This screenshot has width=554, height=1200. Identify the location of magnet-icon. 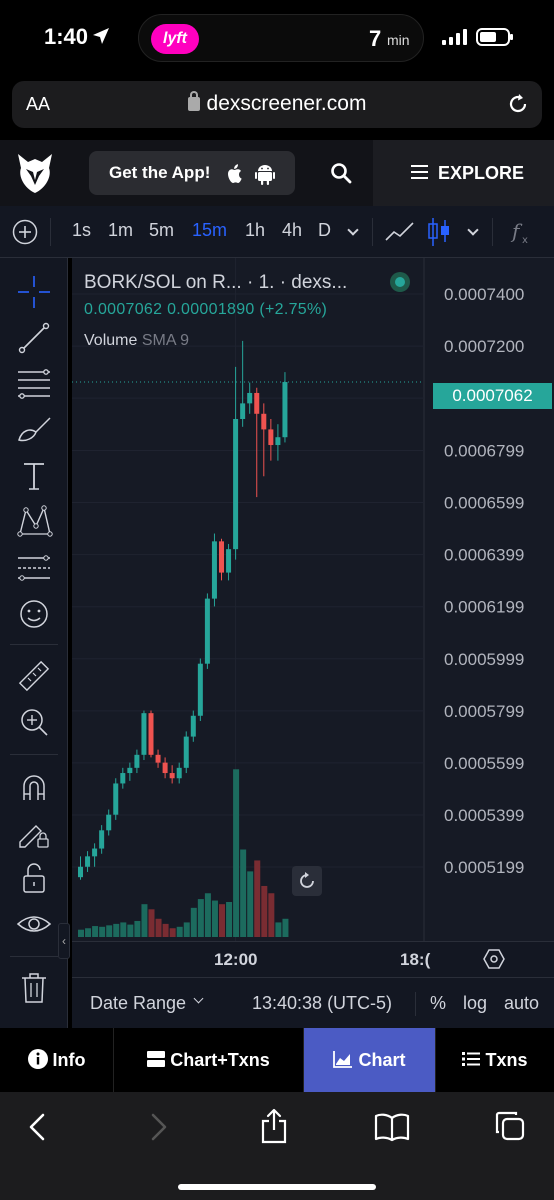
(34, 786).